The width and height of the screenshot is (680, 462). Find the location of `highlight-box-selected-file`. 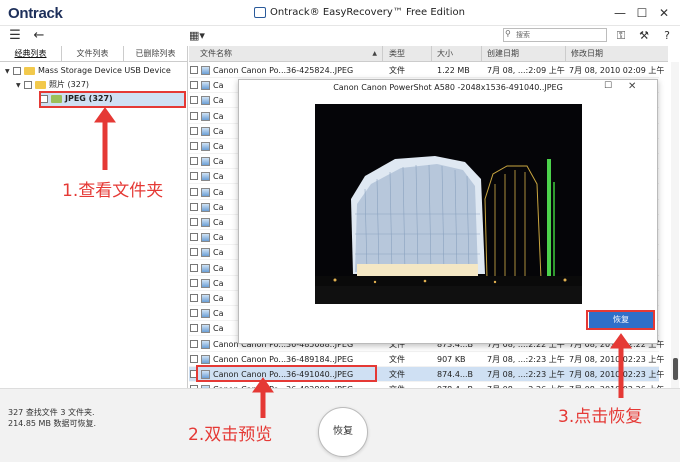

highlight-box-selected-file is located at coordinates (286, 373).